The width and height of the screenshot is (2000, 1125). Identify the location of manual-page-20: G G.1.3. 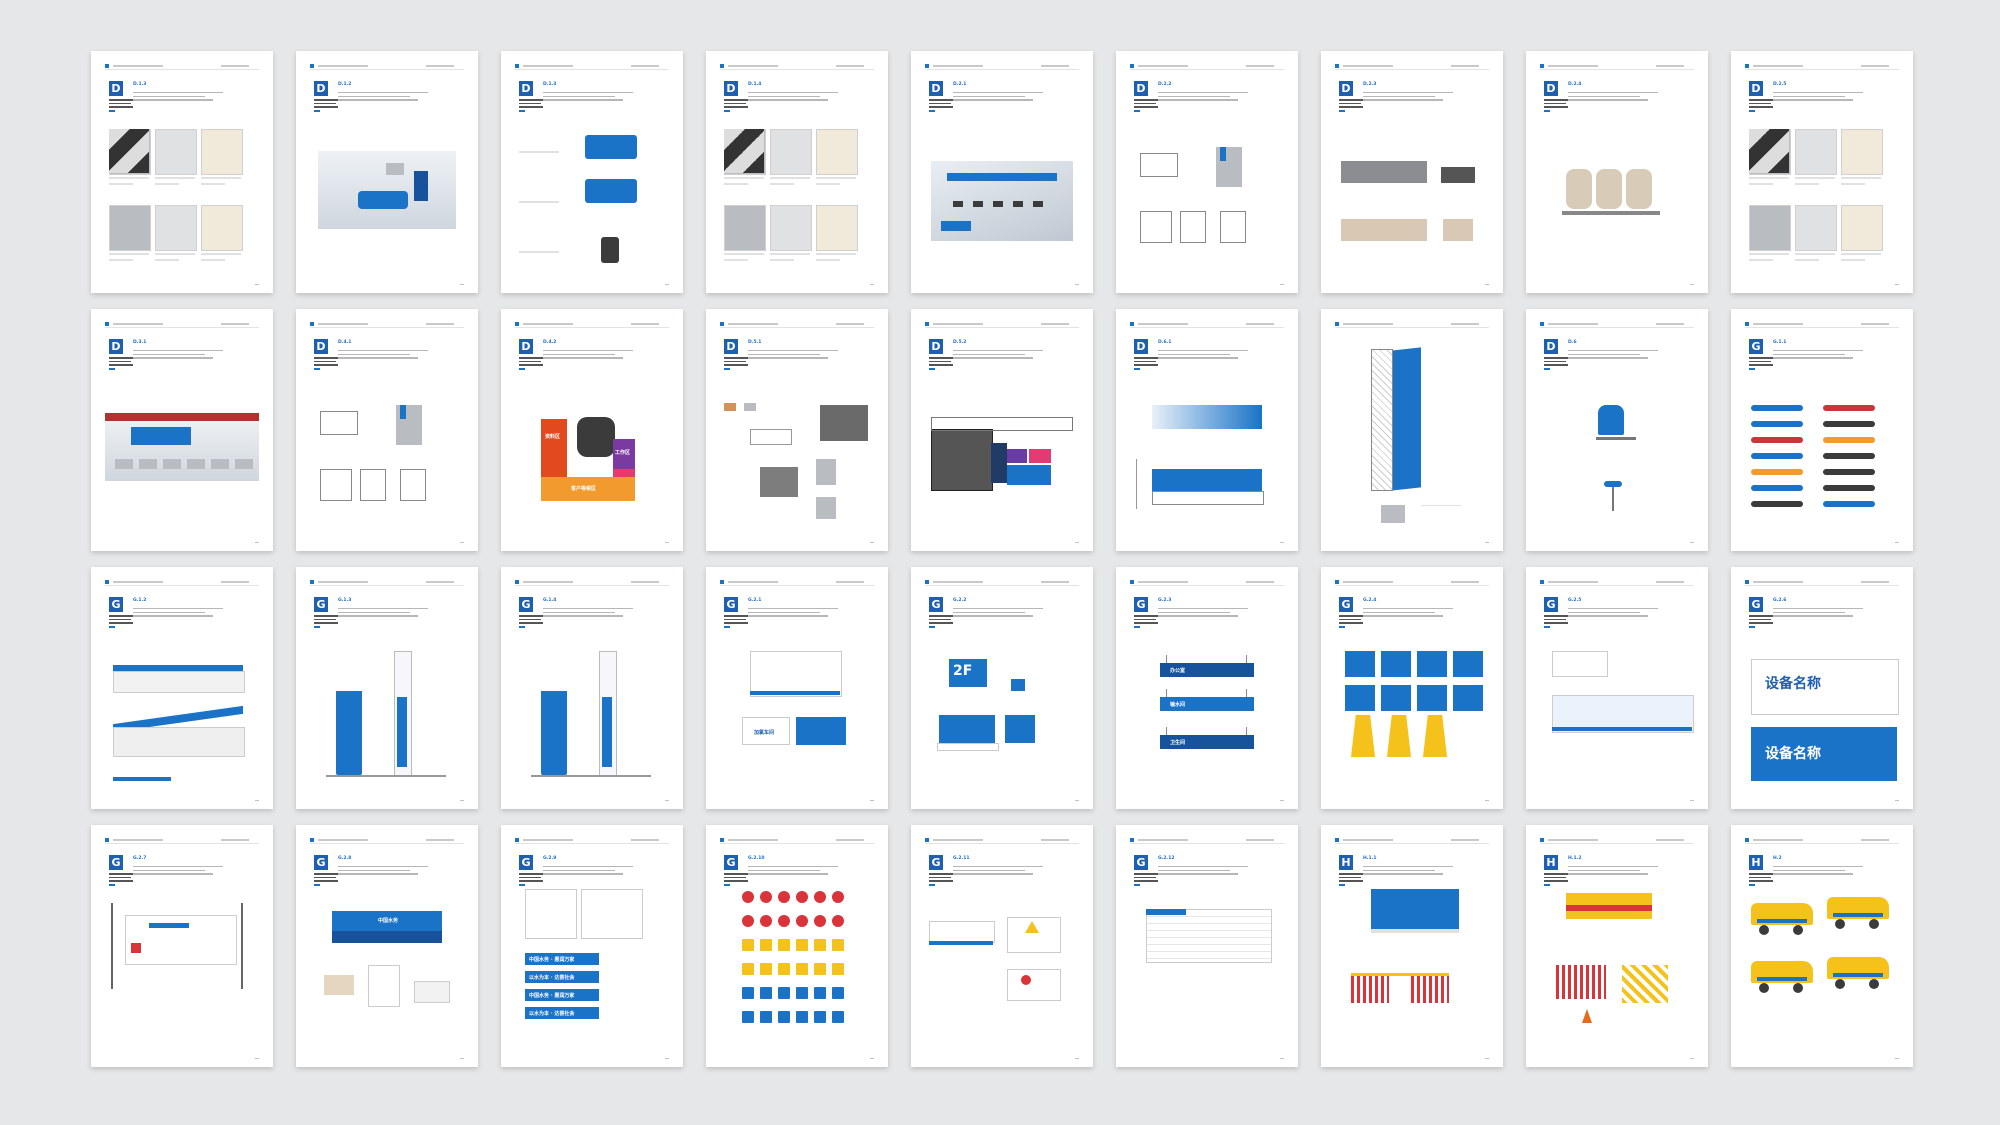
(387, 688).